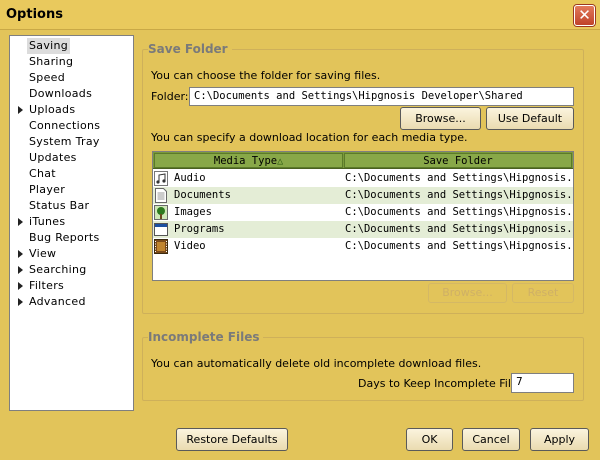 The width and height of the screenshot is (600, 460). I want to click on nav-item-label: Bug Reports, so click(64, 237).